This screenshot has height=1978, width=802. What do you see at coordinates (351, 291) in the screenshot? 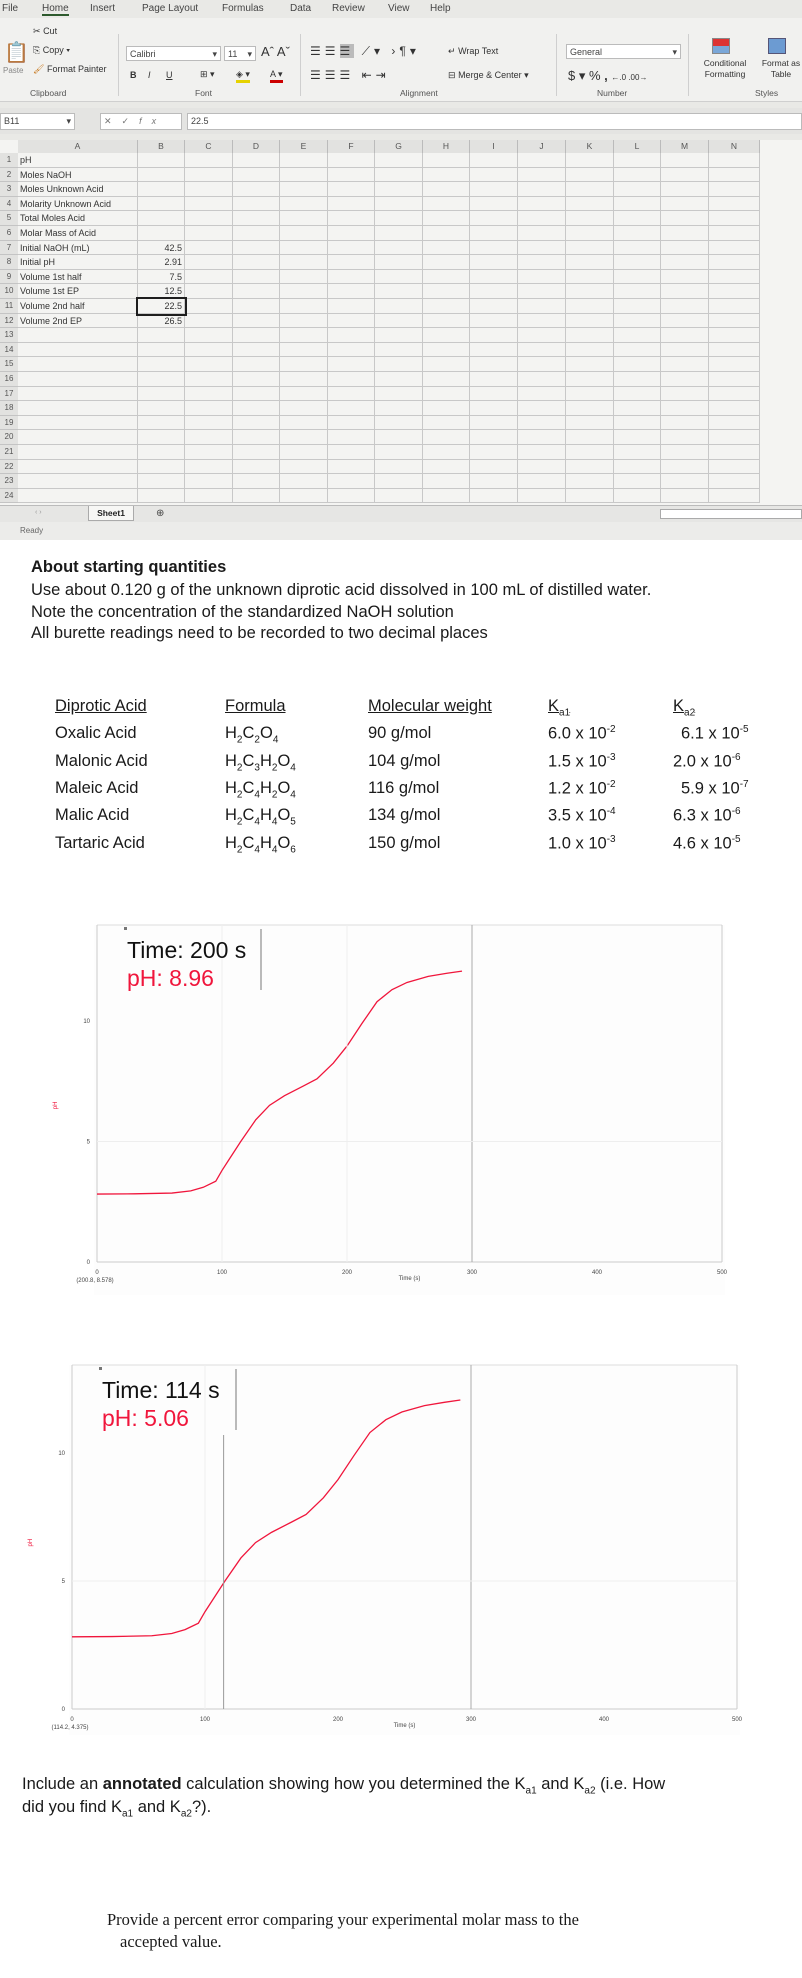
I see `cell-F10` at bounding box center [351, 291].